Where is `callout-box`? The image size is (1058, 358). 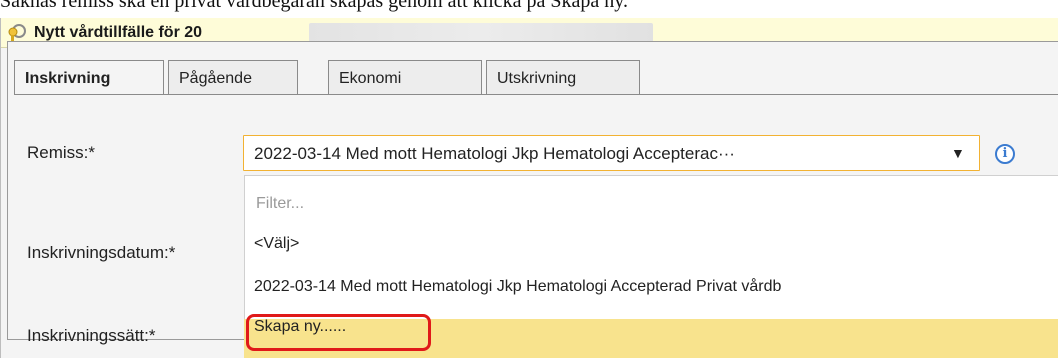
callout-box is located at coordinates (338, 332).